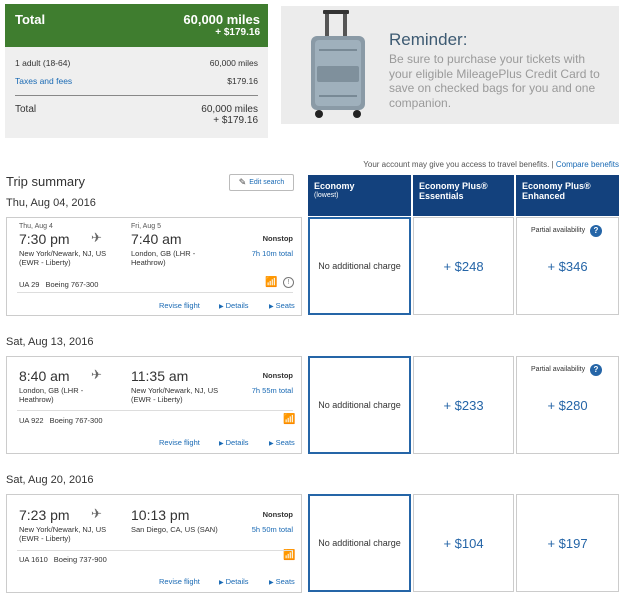 This screenshot has height=600, width=625. Describe the element at coordinates (175, 395) in the screenshot. I see `arrival-city: New York/Newark, NJ, US (EWR - Liberty)` at that location.